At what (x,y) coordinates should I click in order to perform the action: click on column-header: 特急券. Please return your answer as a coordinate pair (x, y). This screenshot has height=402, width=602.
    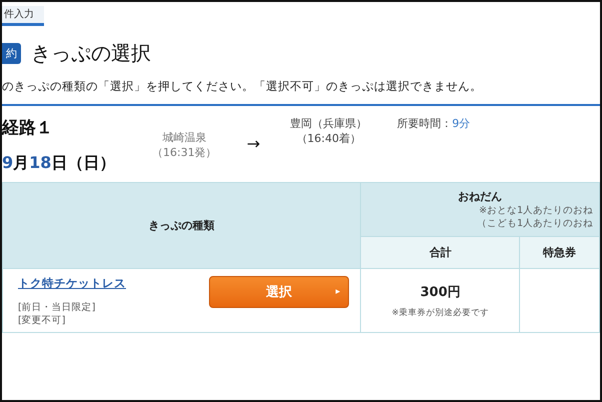
    Looking at the image, I should click on (560, 252).